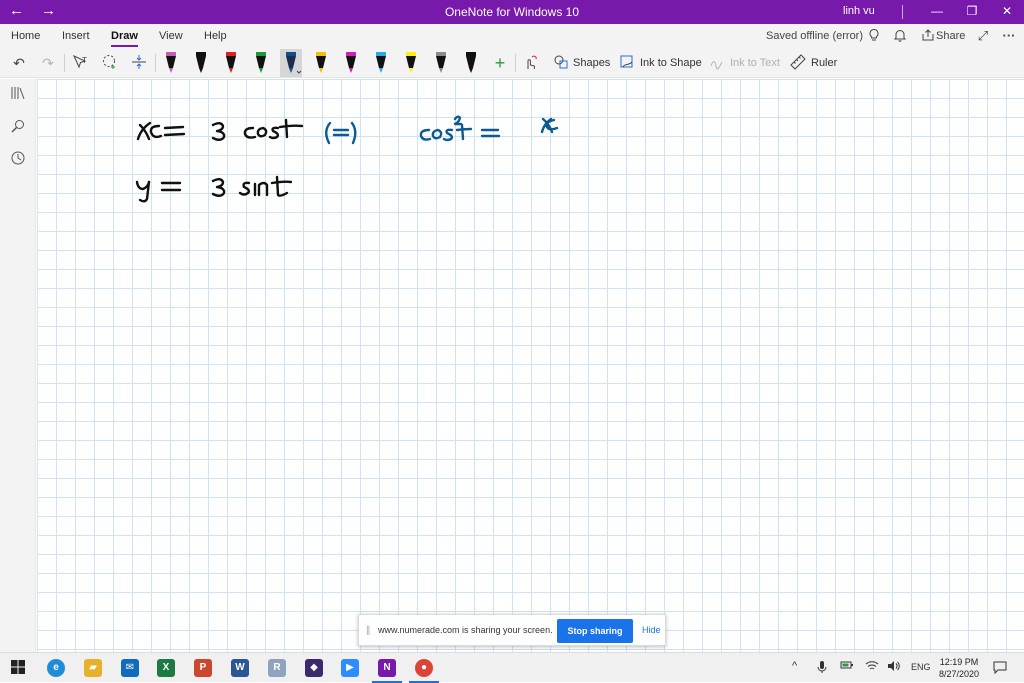 The height and width of the screenshot is (683, 1024). Describe the element at coordinates (814, 36) in the screenshot. I see `sync-status: Saved offline (error)` at that location.